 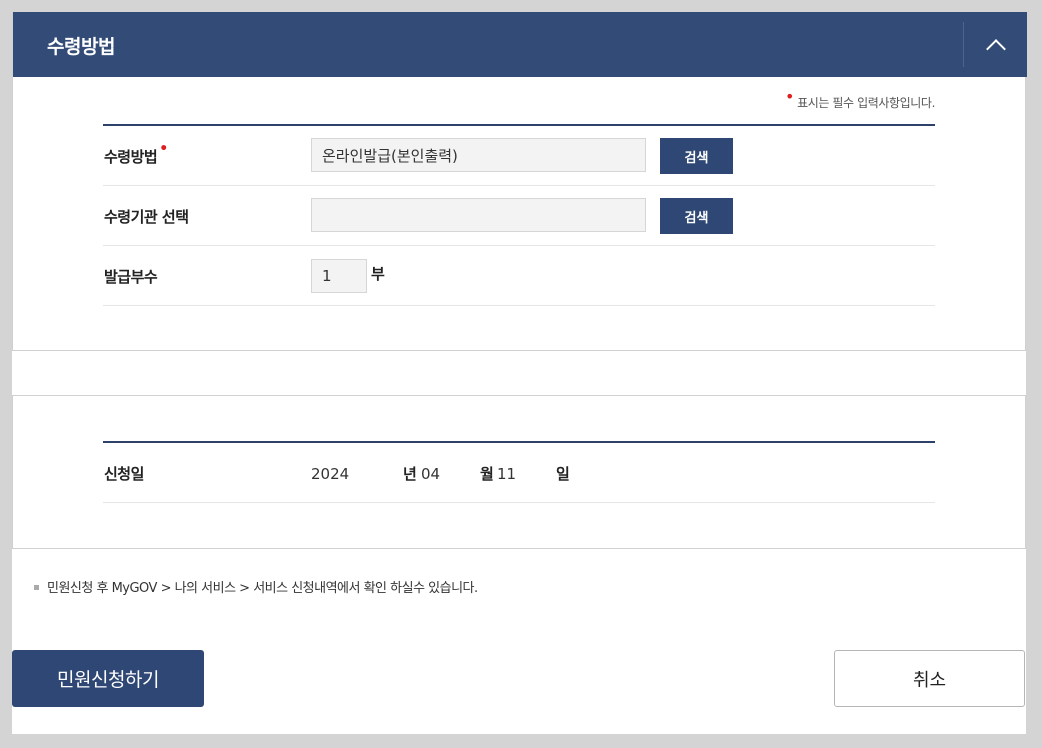 What do you see at coordinates (478, 155) in the screenshot?
I see `receipt-method-field` at bounding box center [478, 155].